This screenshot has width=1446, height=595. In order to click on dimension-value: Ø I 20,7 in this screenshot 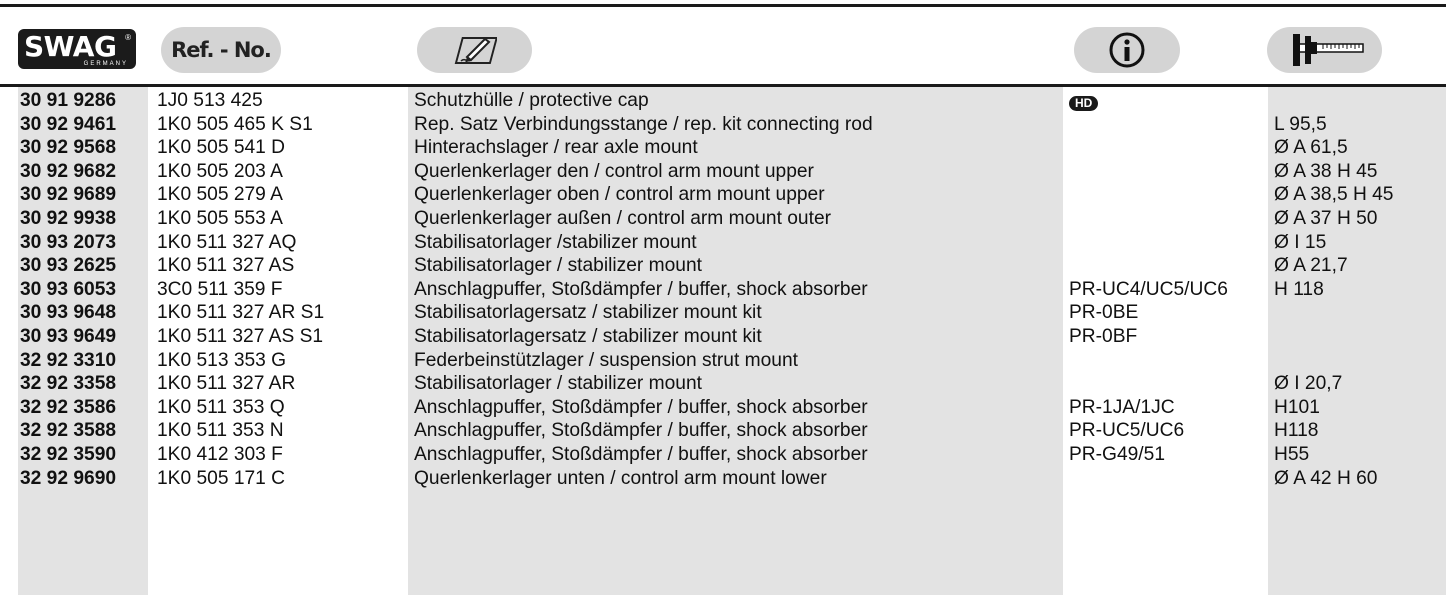, I will do `click(1308, 384)`.